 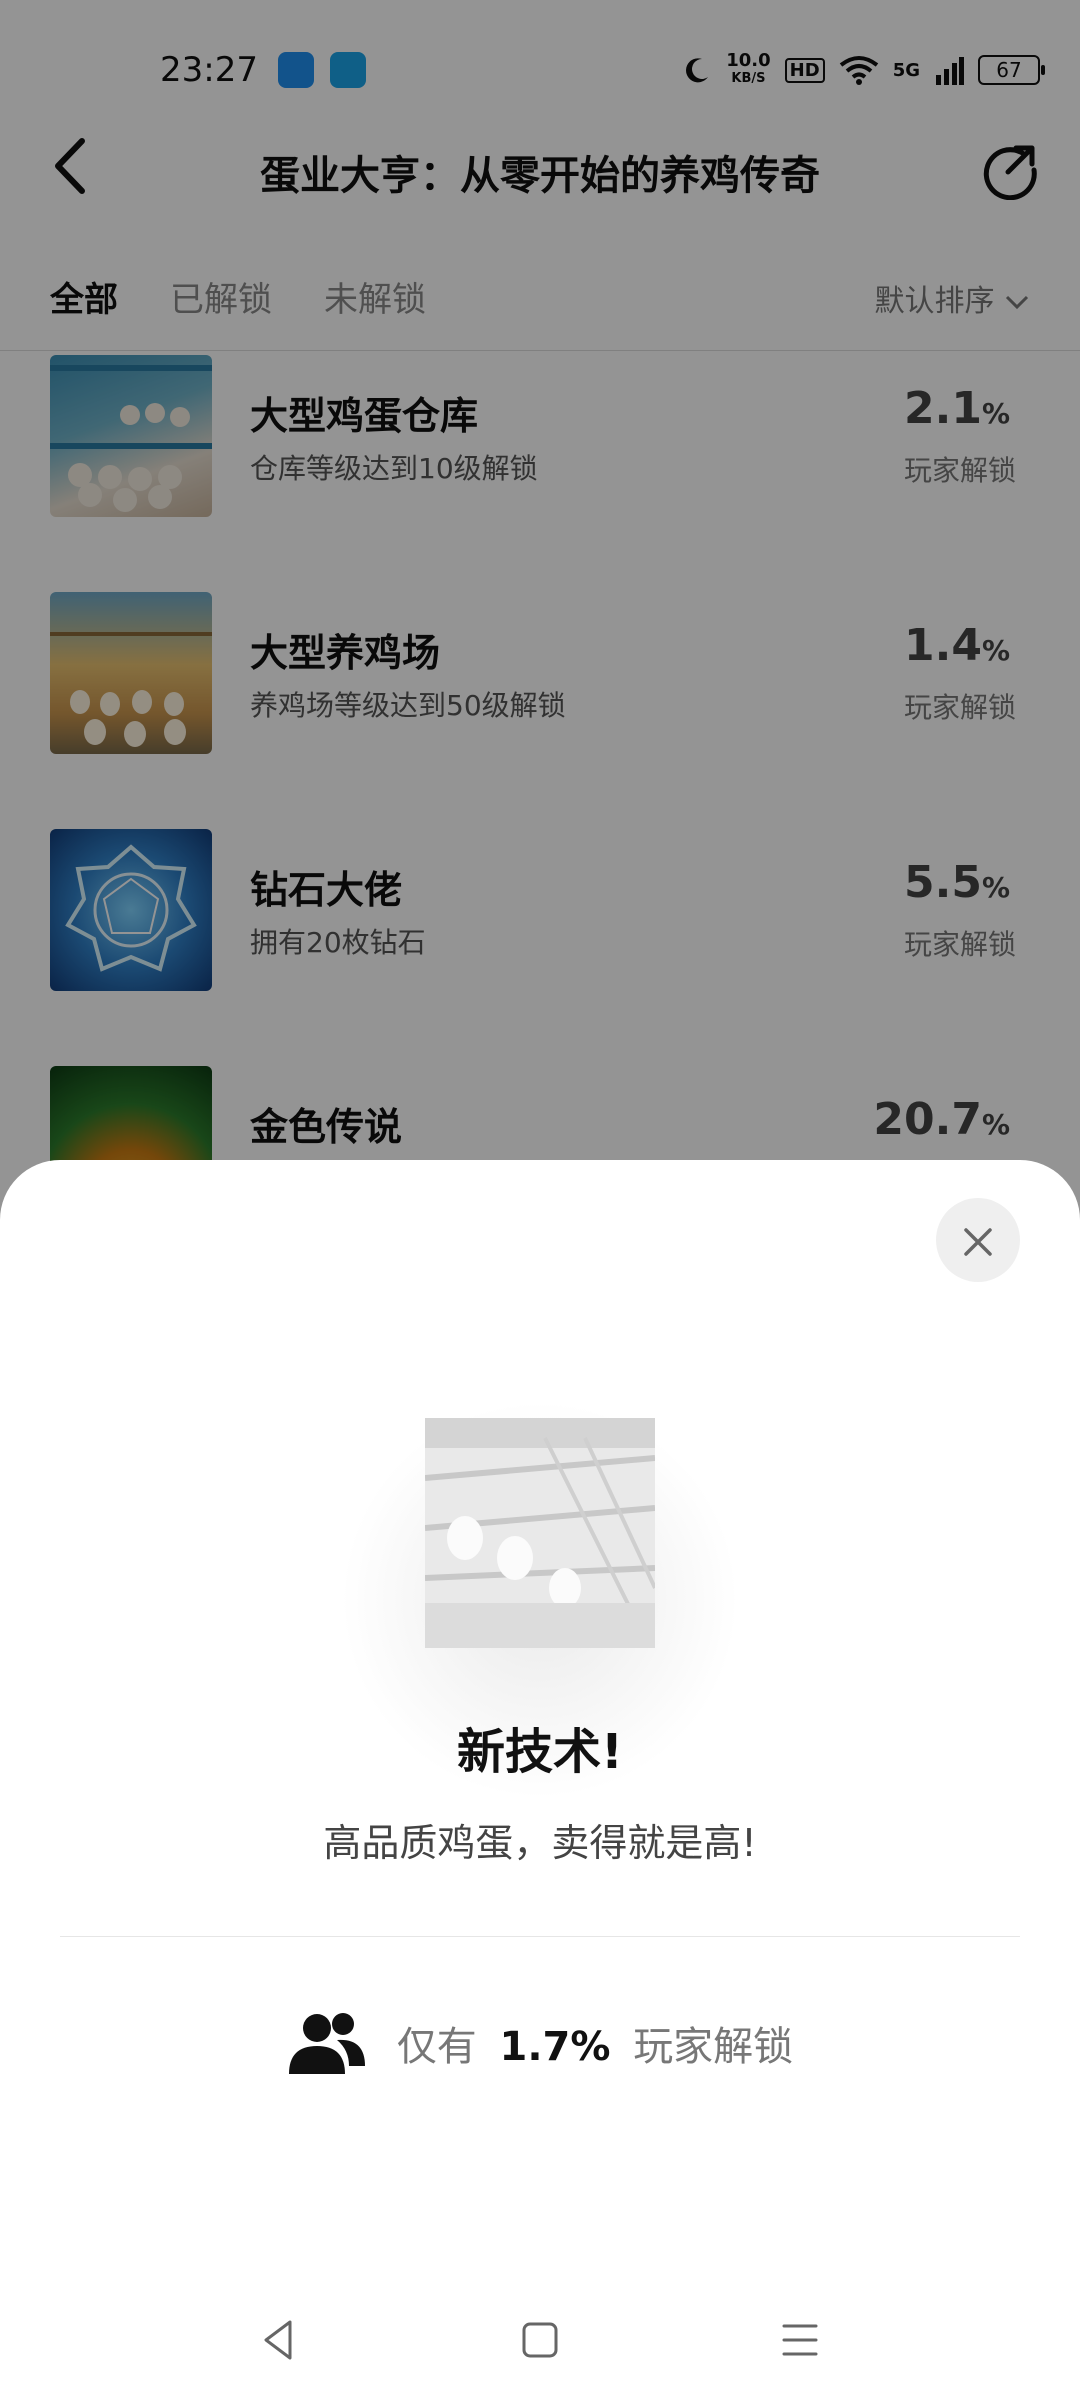 I want to click on menu-icon, so click(x=800, y=2340).